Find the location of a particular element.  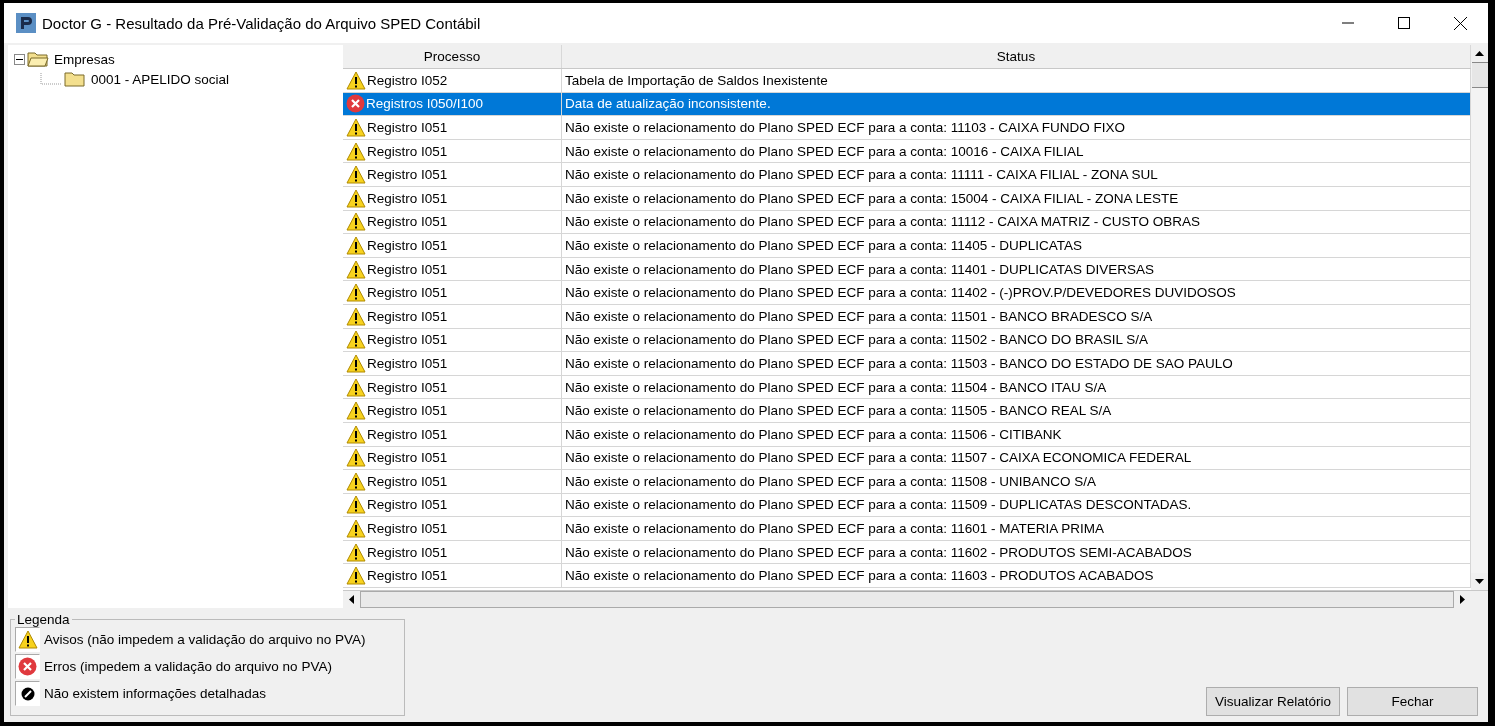

table-row: Registro I051 Não existe o relacionamento do Plano SPED ECF para a conta: 11505 - BANCO REAL S/A is located at coordinates (907, 411).